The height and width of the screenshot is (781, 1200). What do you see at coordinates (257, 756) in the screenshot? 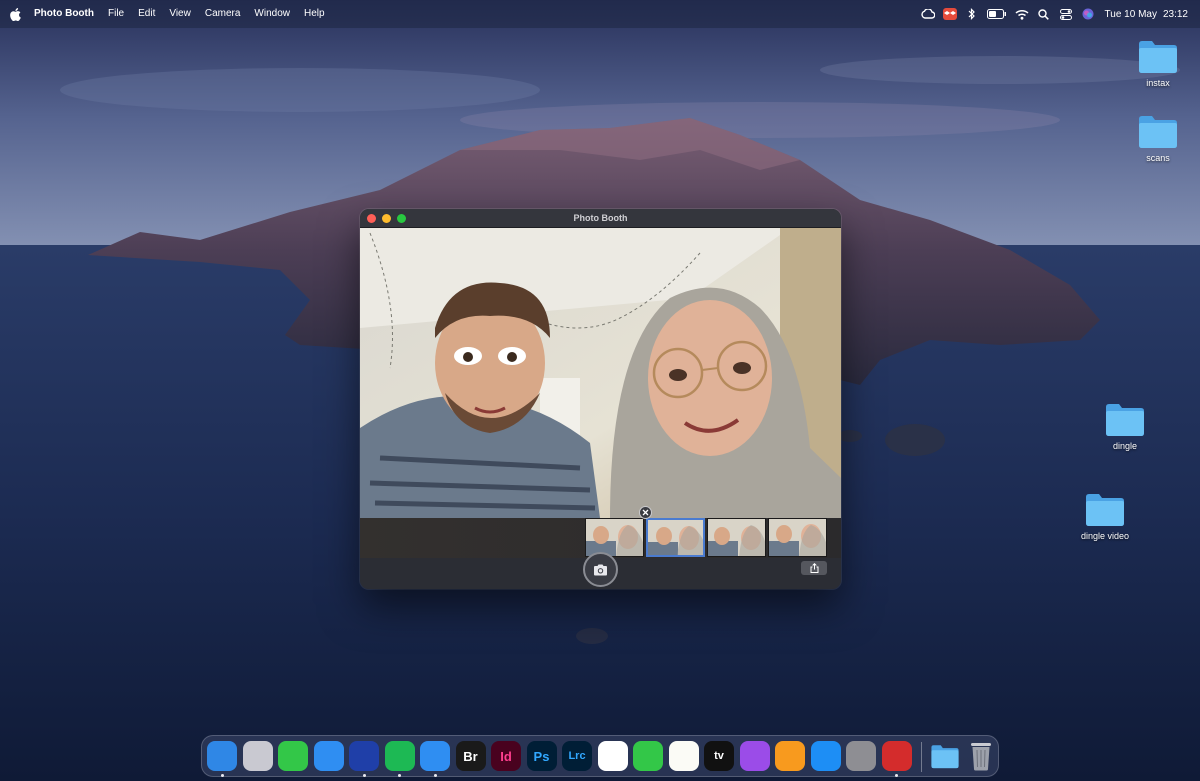
I see `launchpad-icon` at bounding box center [257, 756].